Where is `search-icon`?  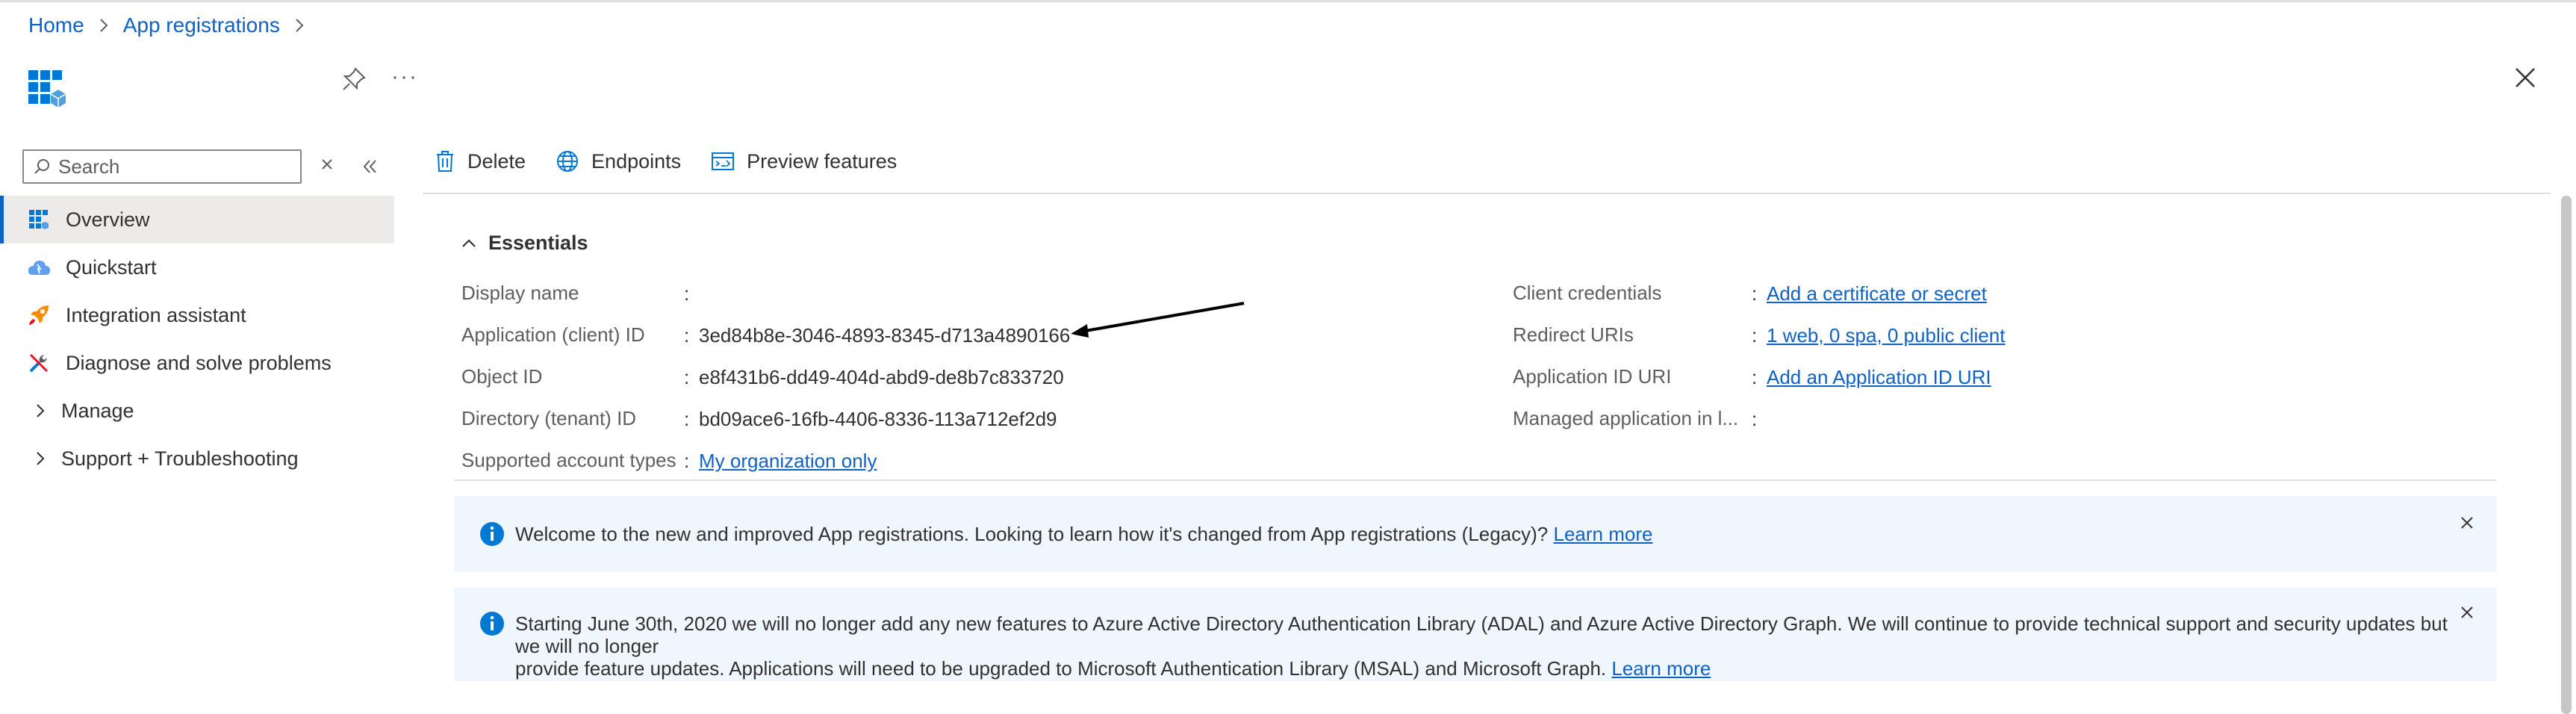
search-icon is located at coordinates (41, 166).